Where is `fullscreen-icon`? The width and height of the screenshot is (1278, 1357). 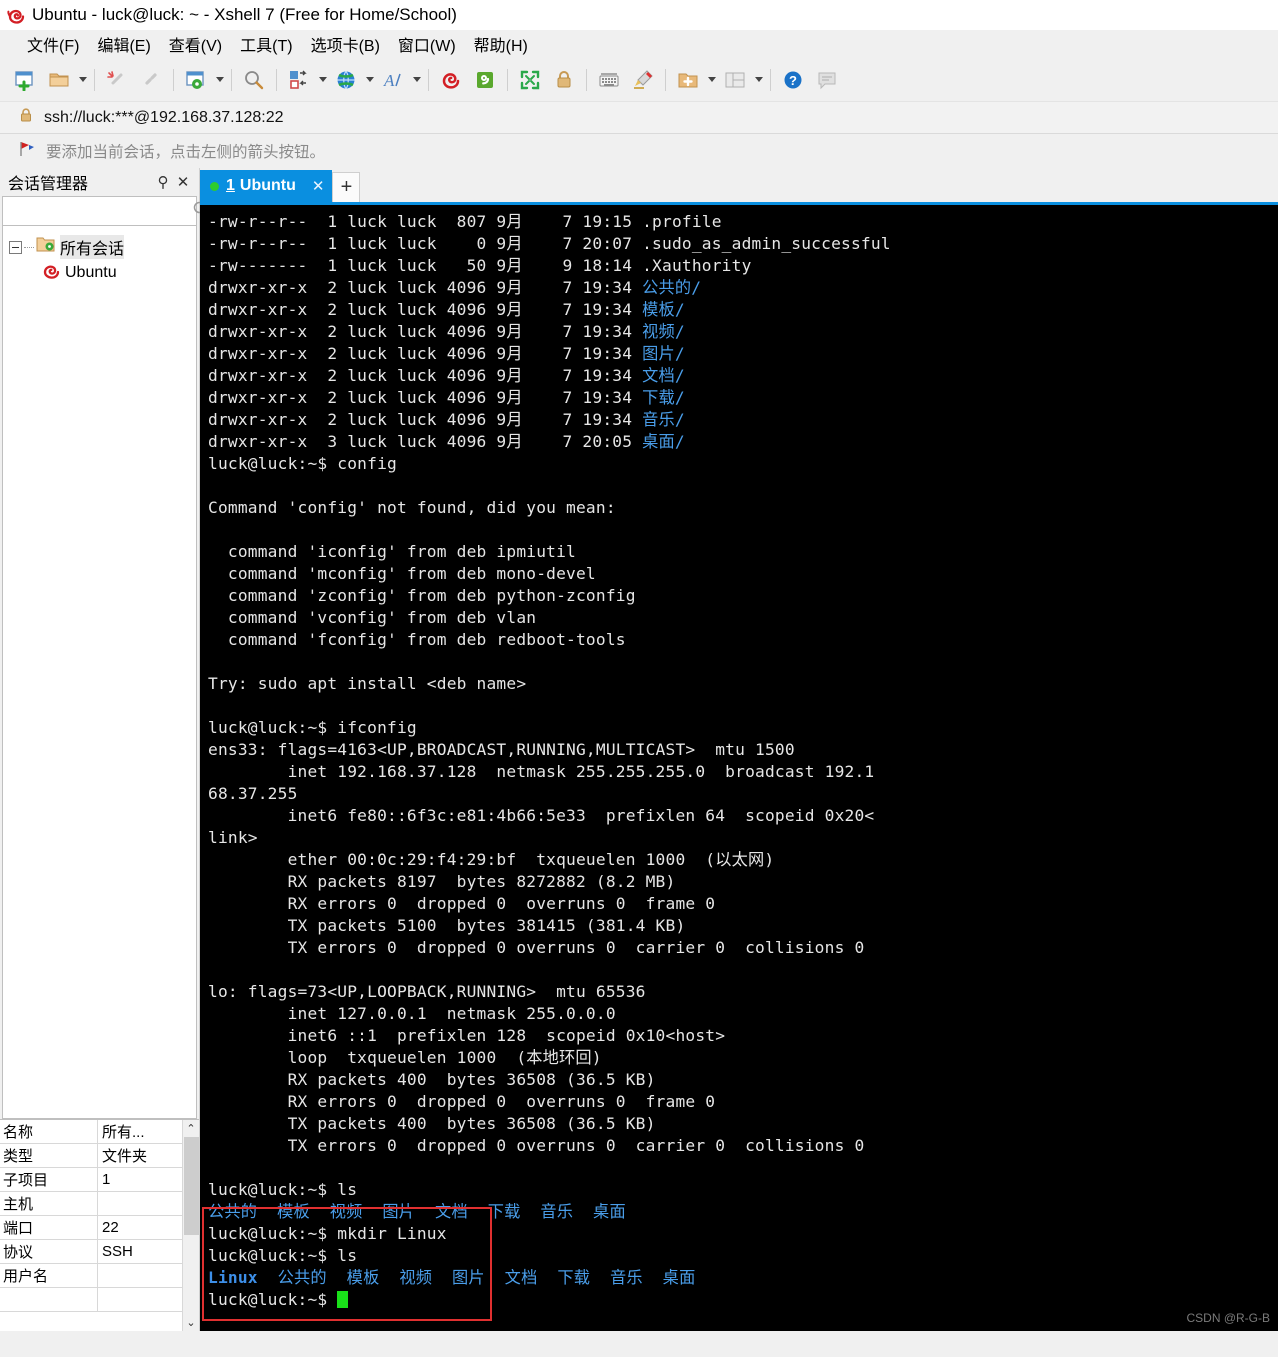 fullscreen-icon is located at coordinates (530, 80).